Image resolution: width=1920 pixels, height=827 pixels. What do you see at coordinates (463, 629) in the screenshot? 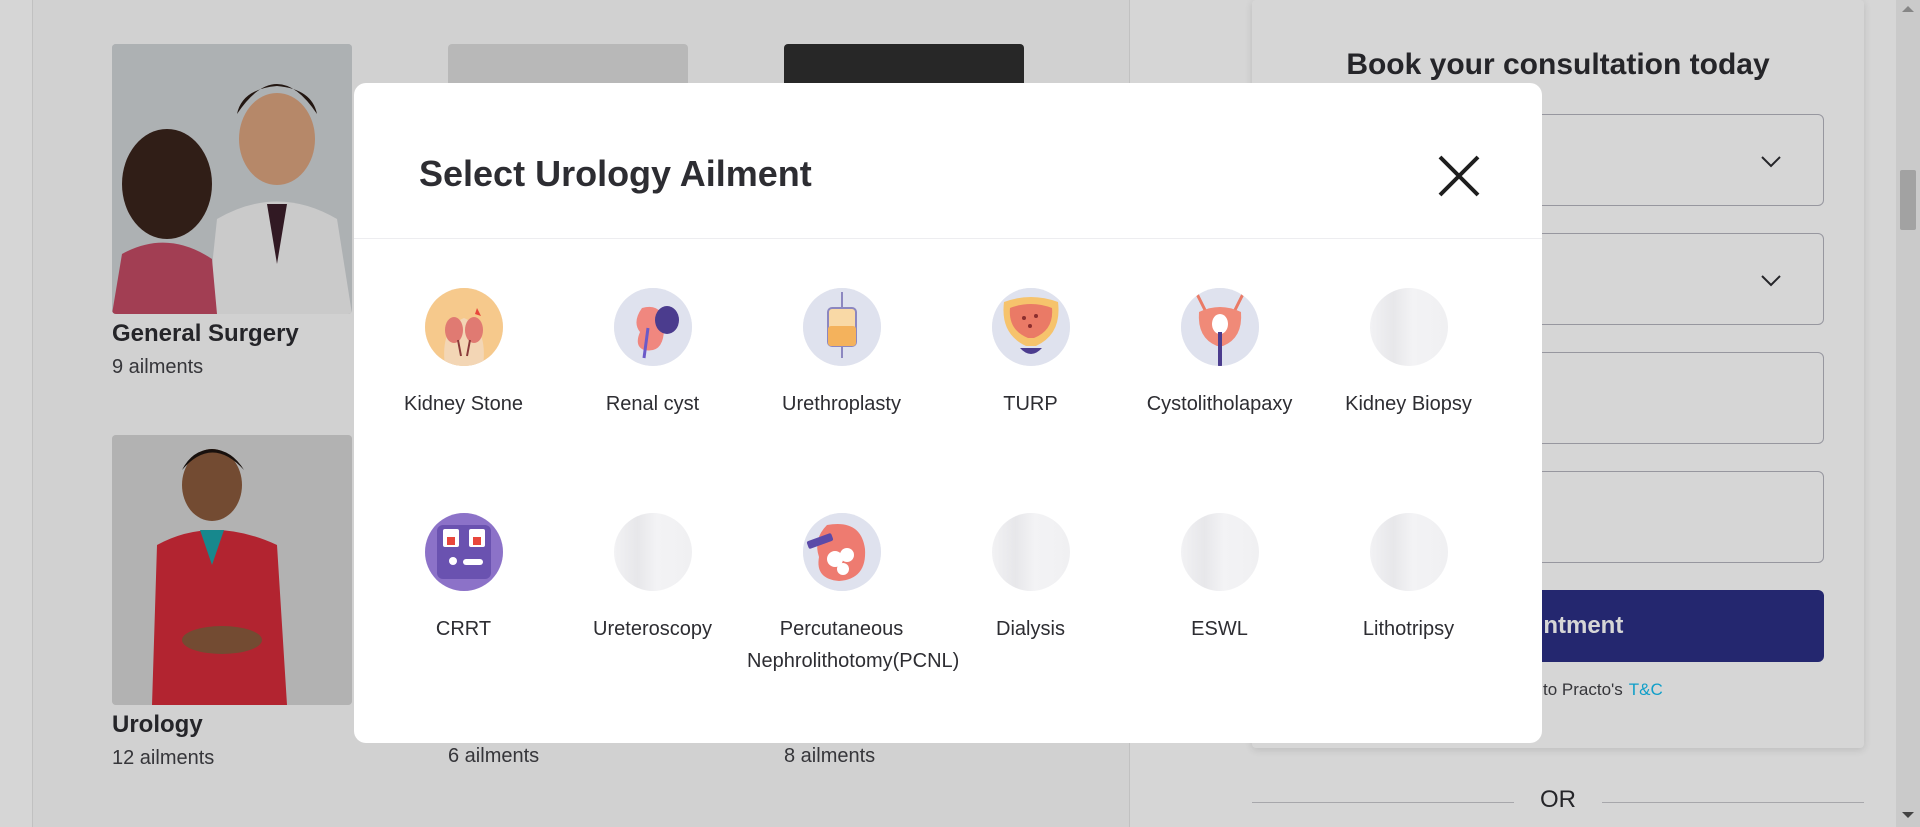
I see `ailment-label: CRRT` at bounding box center [463, 629].